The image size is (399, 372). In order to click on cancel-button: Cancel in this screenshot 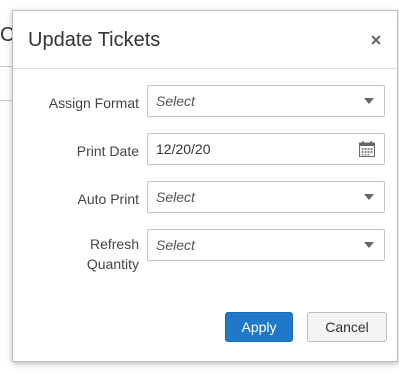, I will do `click(347, 327)`.